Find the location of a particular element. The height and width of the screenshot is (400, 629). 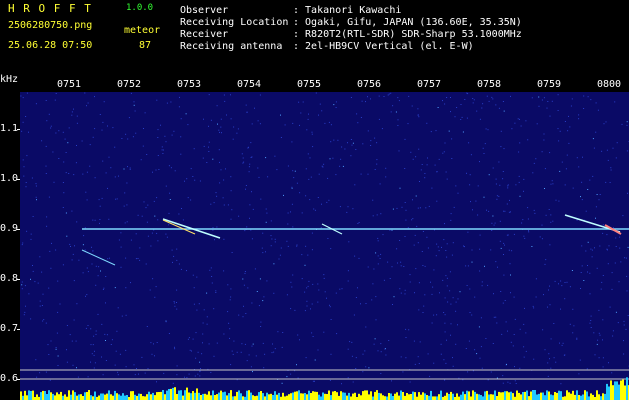

receiver-label: Receiver is located at coordinates (204, 34).